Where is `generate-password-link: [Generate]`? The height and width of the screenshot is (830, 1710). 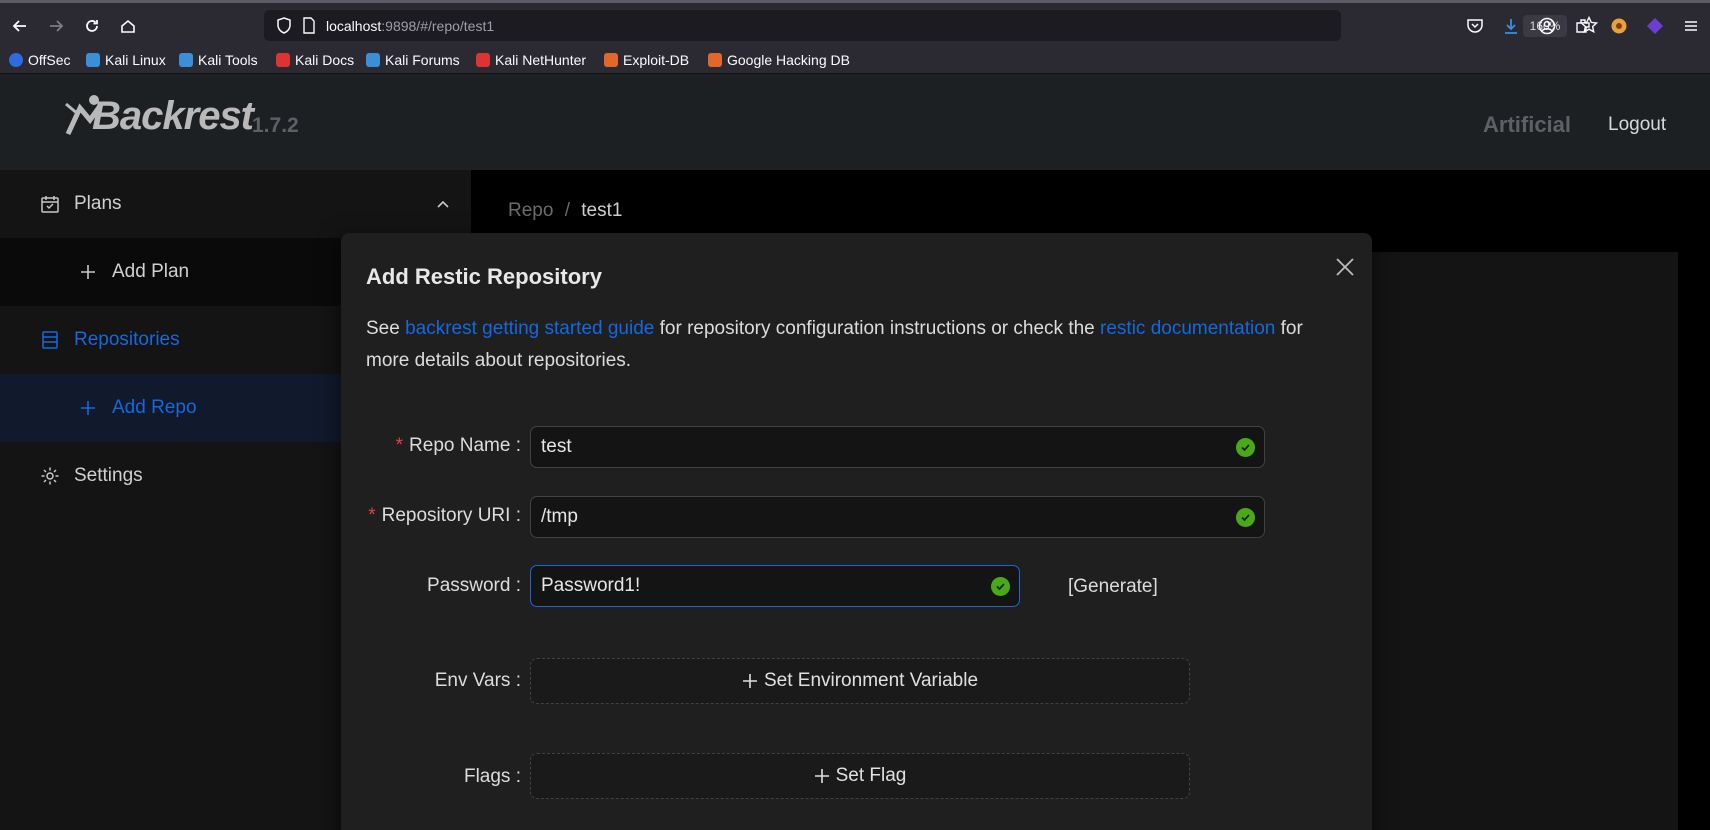
generate-password-link: [Generate] is located at coordinates (1113, 587).